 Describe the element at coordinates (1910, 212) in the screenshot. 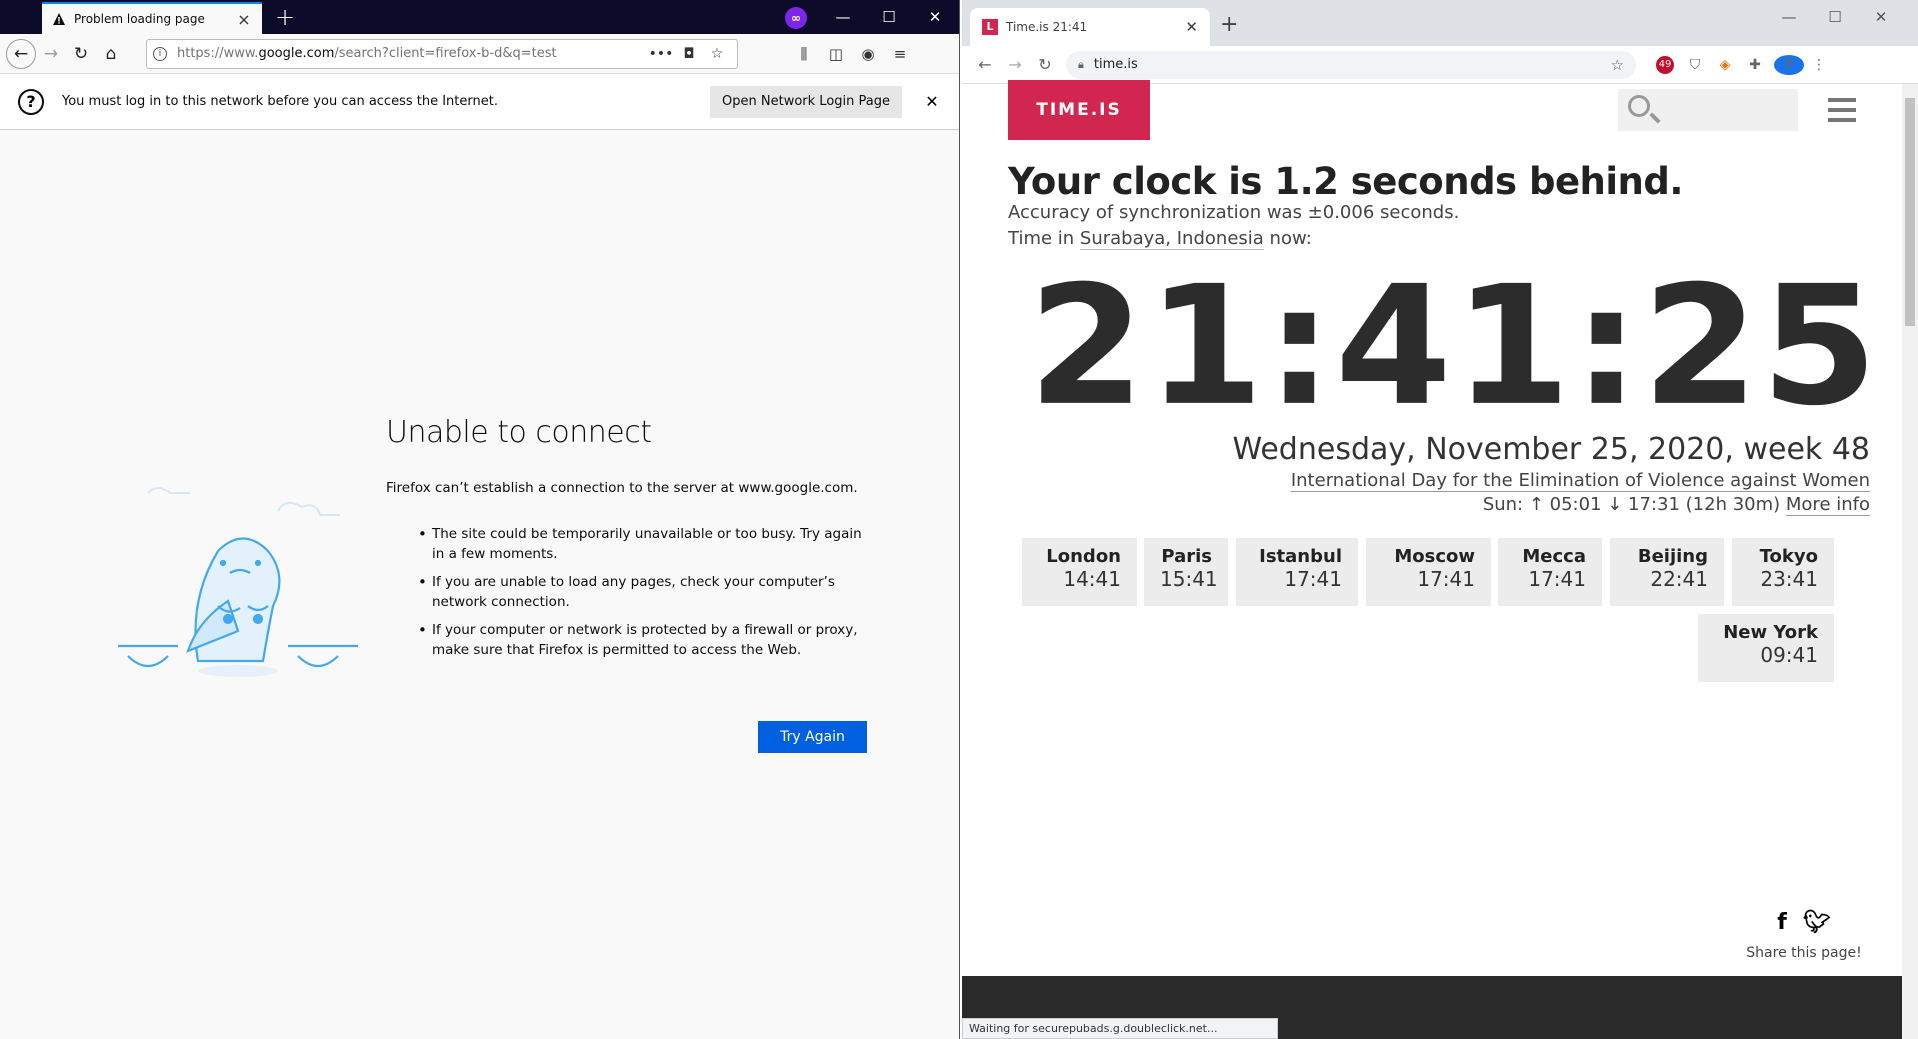

I see `scrollbar-thumb` at that location.